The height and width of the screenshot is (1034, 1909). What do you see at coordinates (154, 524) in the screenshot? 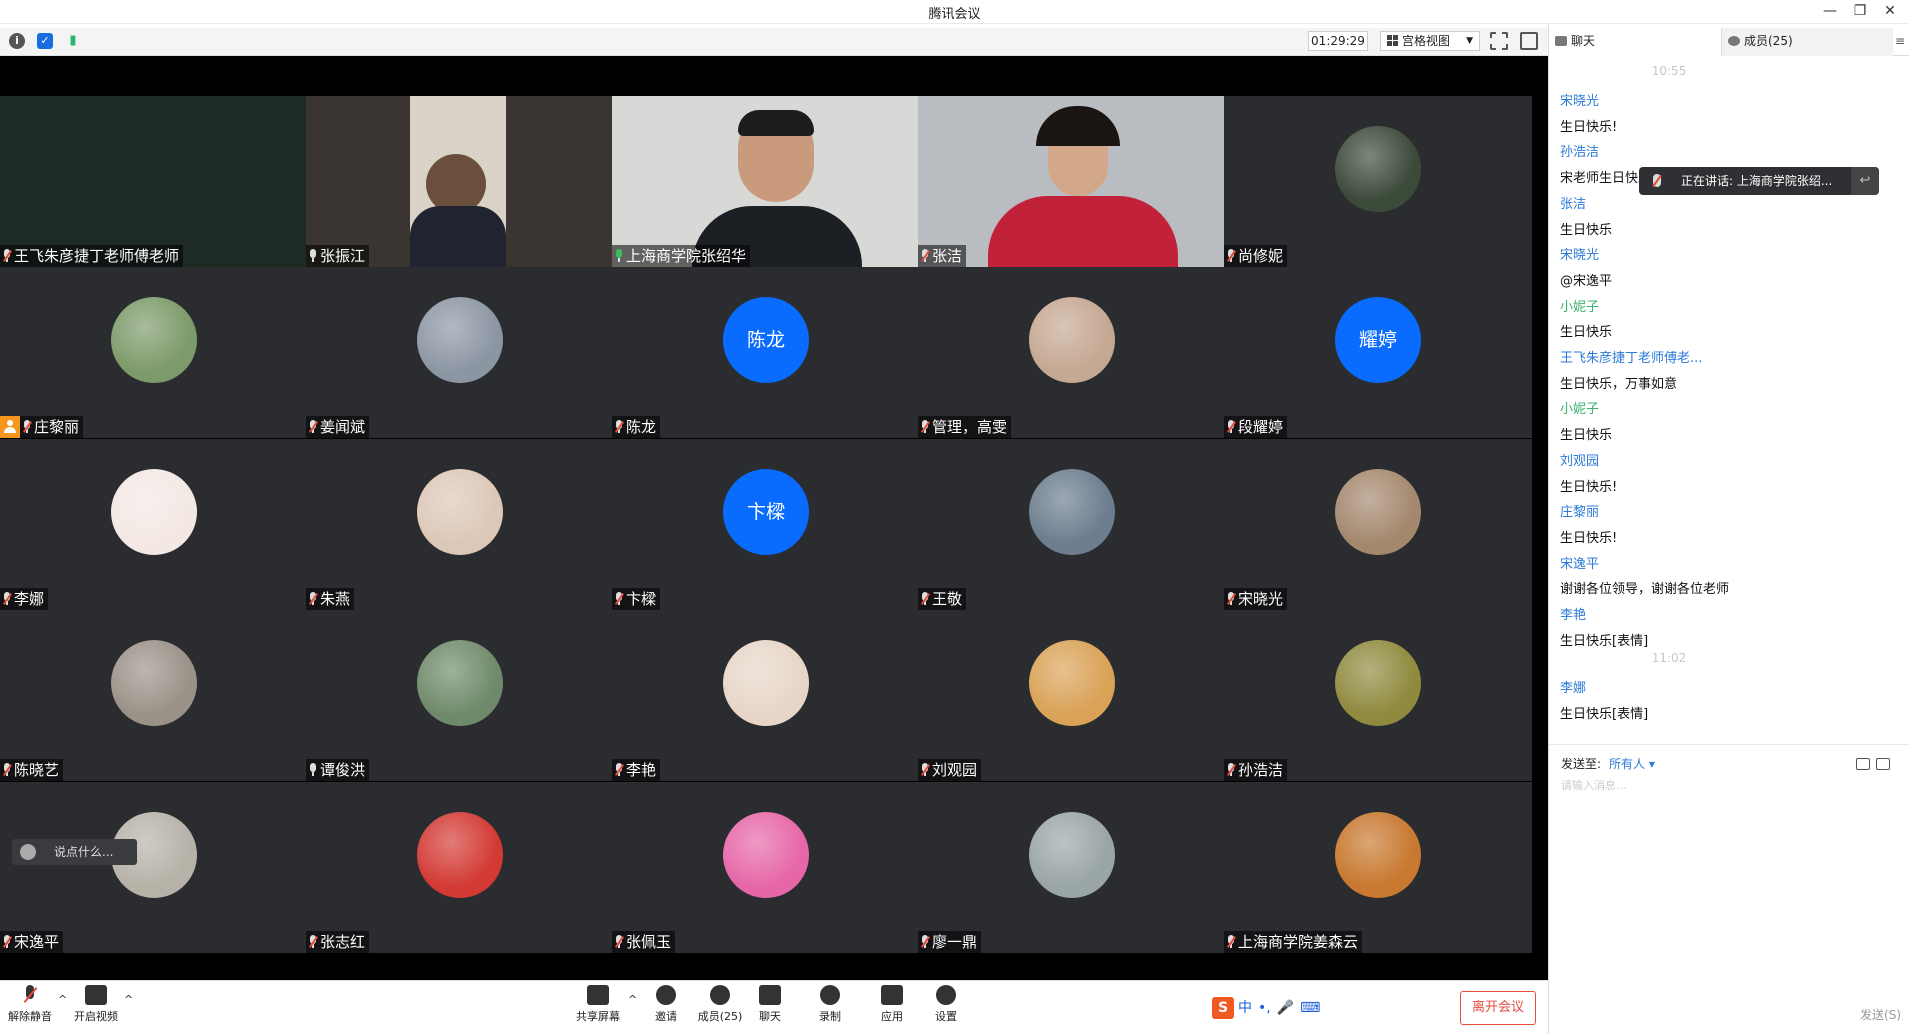
I see `participant-tile: 李娜` at bounding box center [154, 524].